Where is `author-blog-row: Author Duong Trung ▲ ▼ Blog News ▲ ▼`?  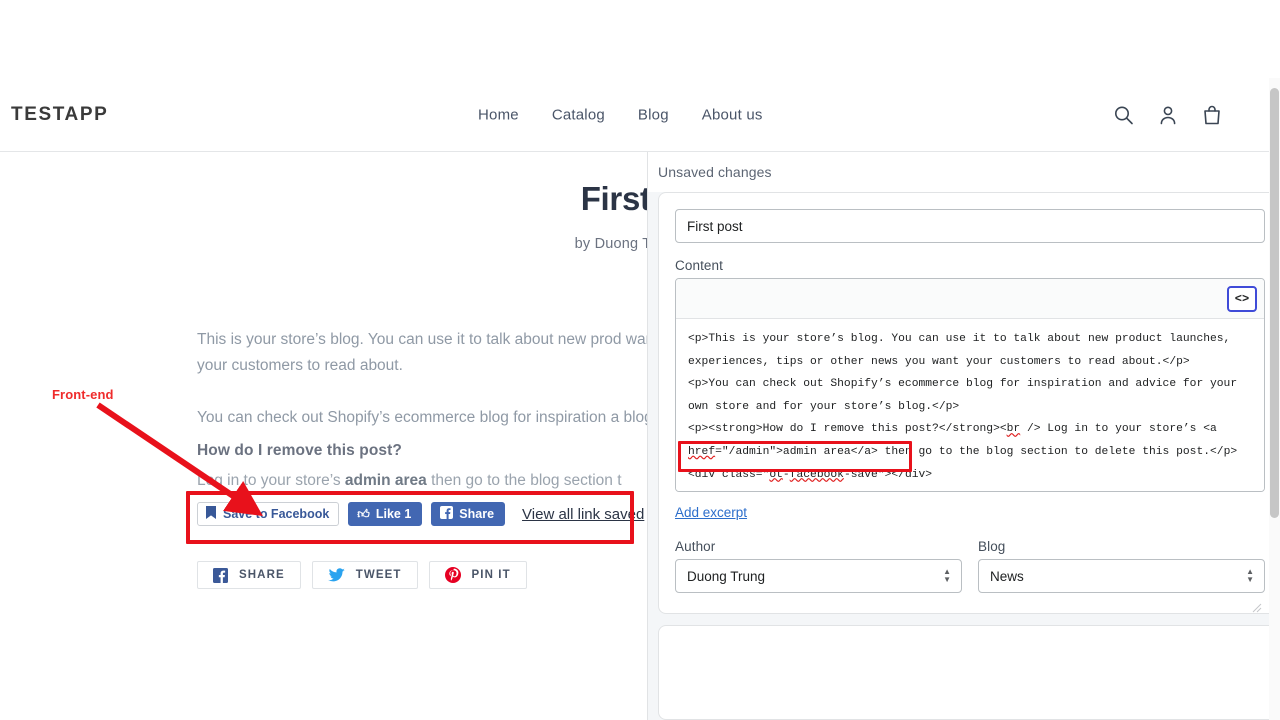 author-blog-row: Author Duong Trung ▲ ▼ Blog News ▲ ▼ is located at coordinates (970, 566).